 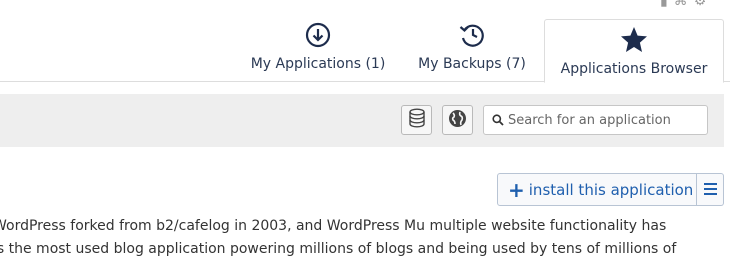 I want to click on install-button-group: + install this application, so click(x=610, y=189).